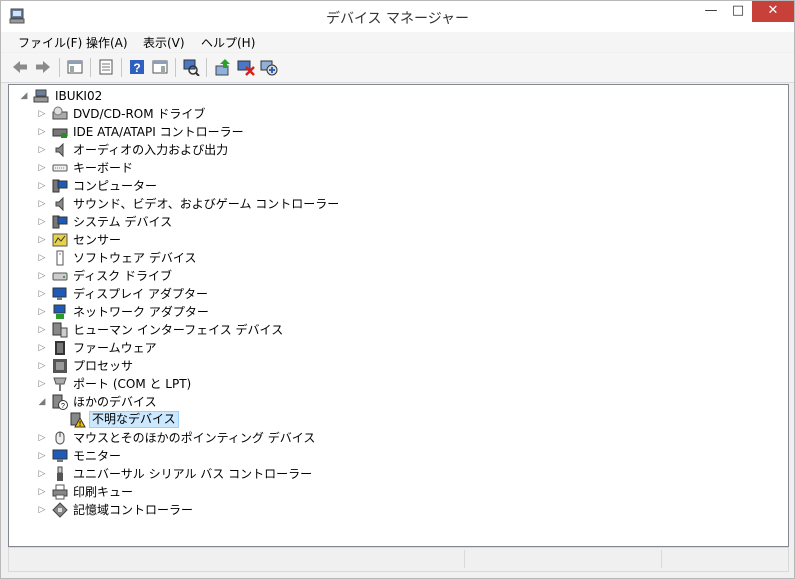 This screenshot has height=579, width=795. I want to click on close-button: ✕, so click(773, 11).